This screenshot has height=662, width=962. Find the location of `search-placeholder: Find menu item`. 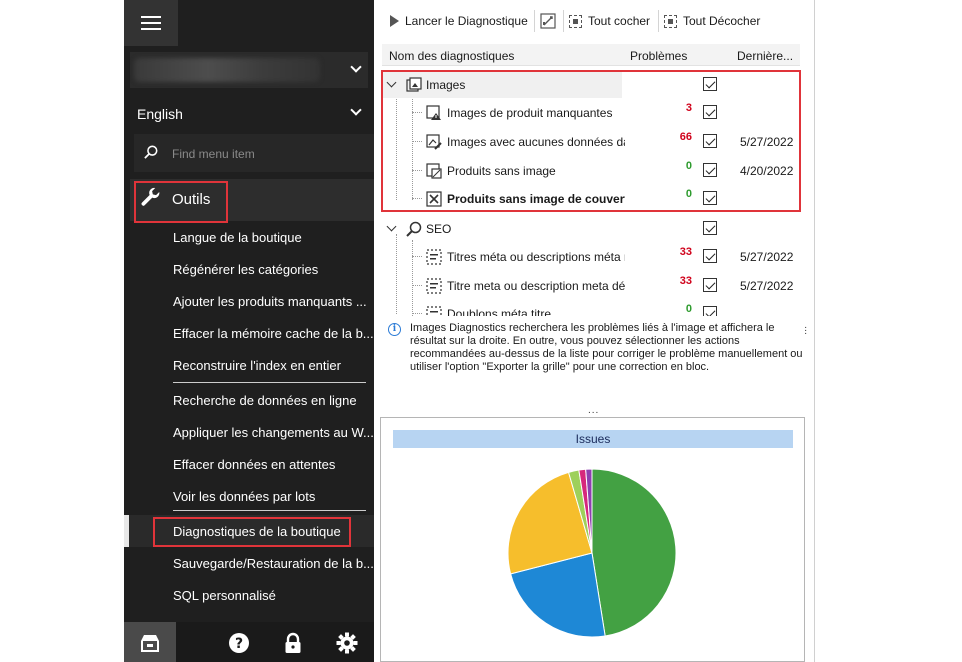

search-placeholder: Find menu item is located at coordinates (213, 154).